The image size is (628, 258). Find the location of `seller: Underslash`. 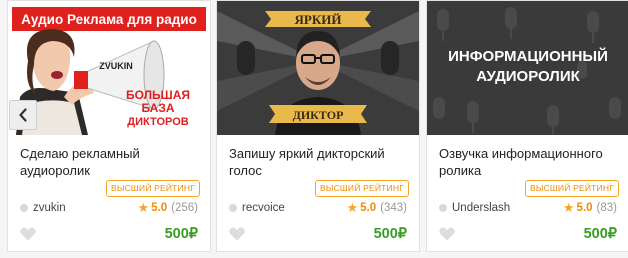

seller: Underslash is located at coordinates (474, 208).